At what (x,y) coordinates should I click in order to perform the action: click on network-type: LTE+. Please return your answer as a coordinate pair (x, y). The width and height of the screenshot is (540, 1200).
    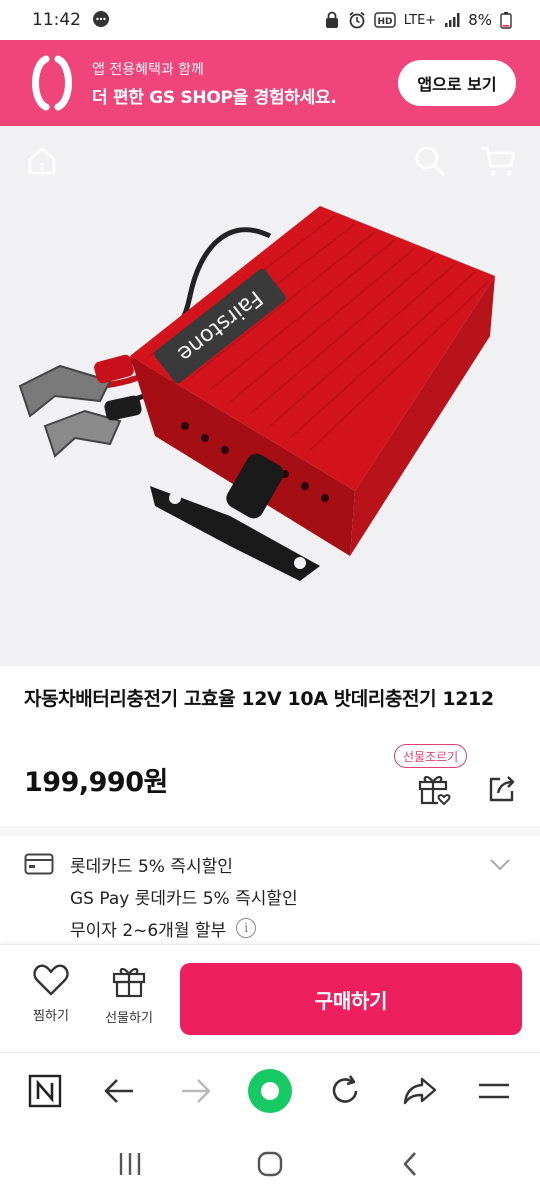
    Looking at the image, I should click on (420, 20).